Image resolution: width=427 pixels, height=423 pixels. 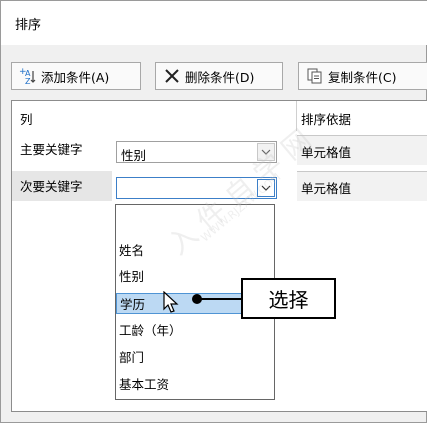 What do you see at coordinates (195, 223) in the screenshot?
I see `dropdown-option-blank` at bounding box center [195, 223].